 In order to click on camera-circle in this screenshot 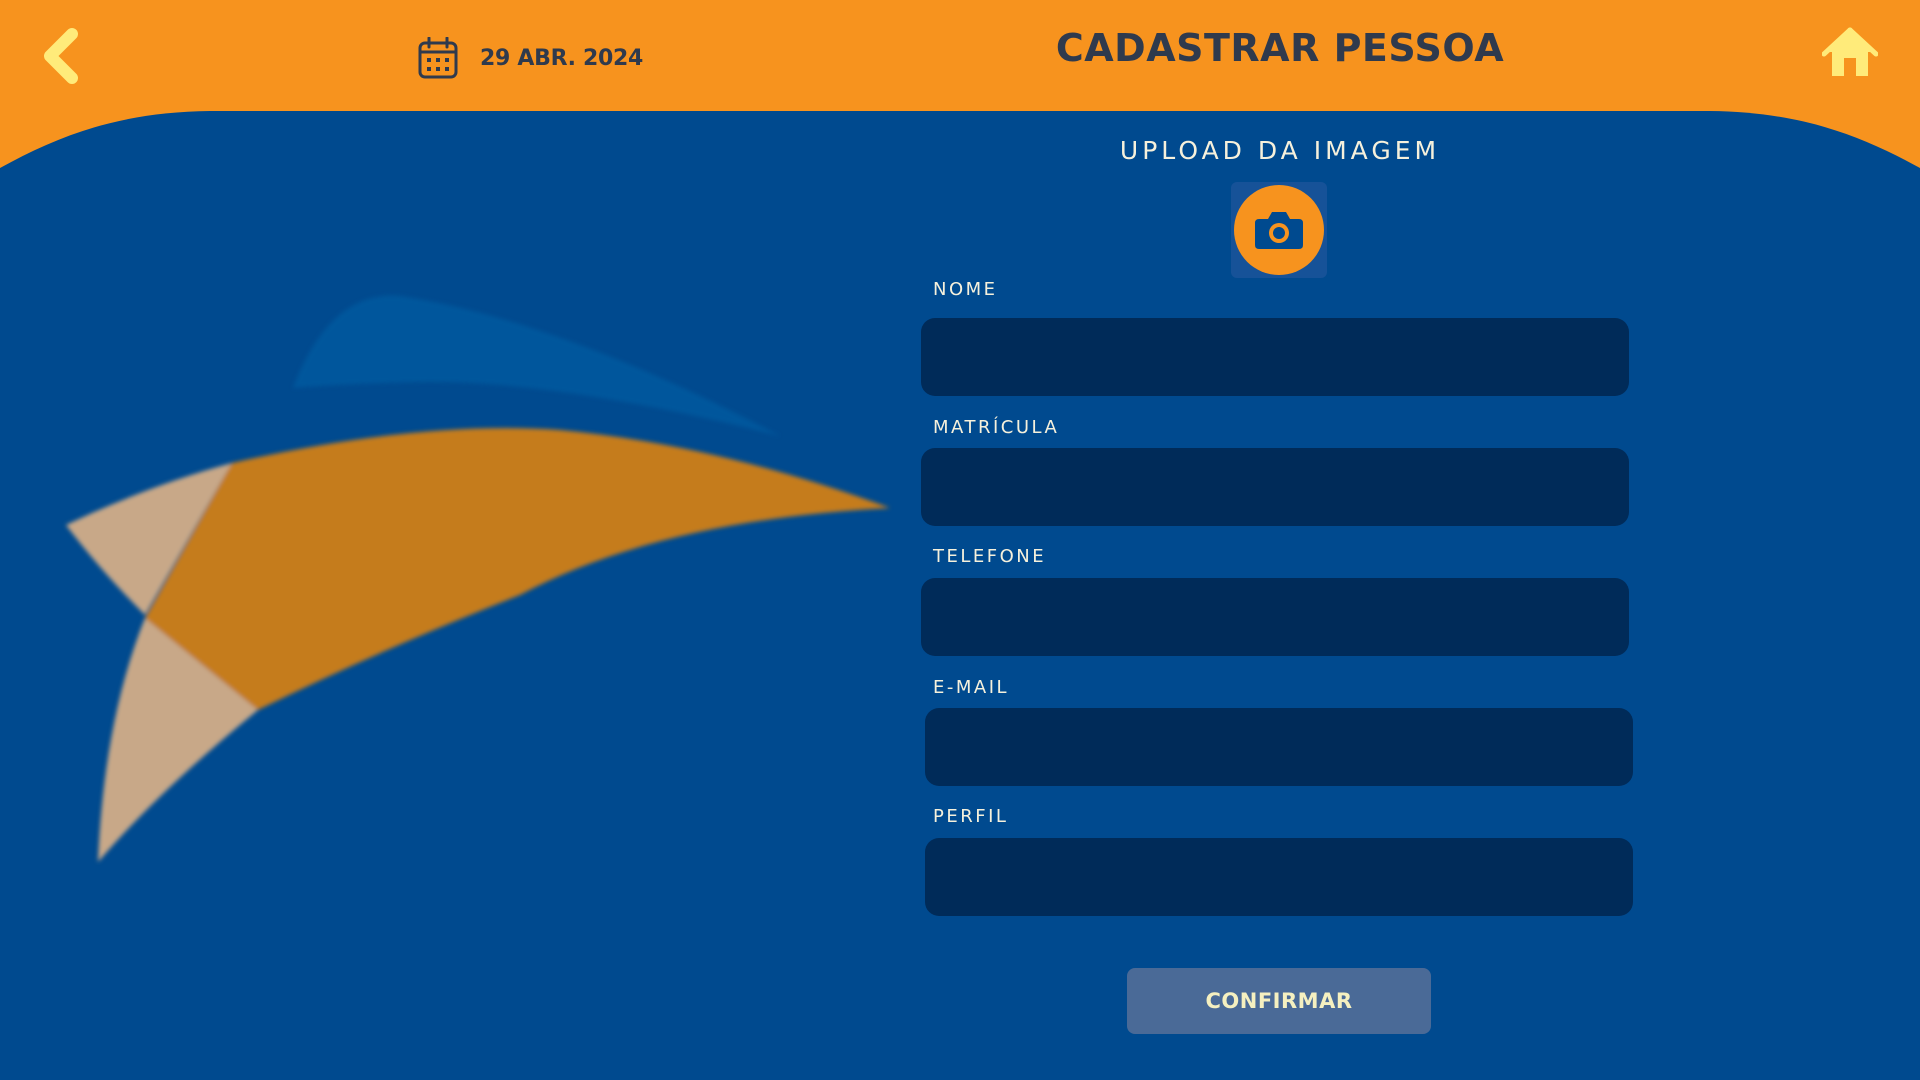, I will do `click(1279, 230)`.